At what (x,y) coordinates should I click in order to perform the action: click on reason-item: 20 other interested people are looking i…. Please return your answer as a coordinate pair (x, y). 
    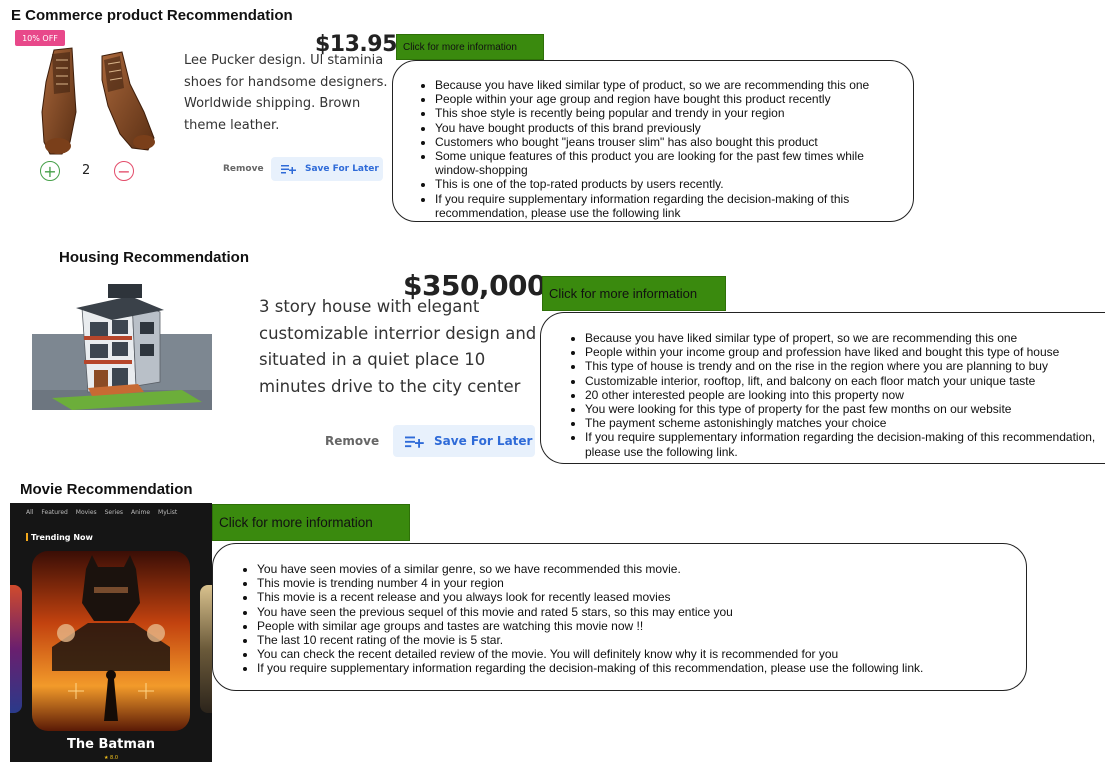
    Looking at the image, I should click on (842, 395).